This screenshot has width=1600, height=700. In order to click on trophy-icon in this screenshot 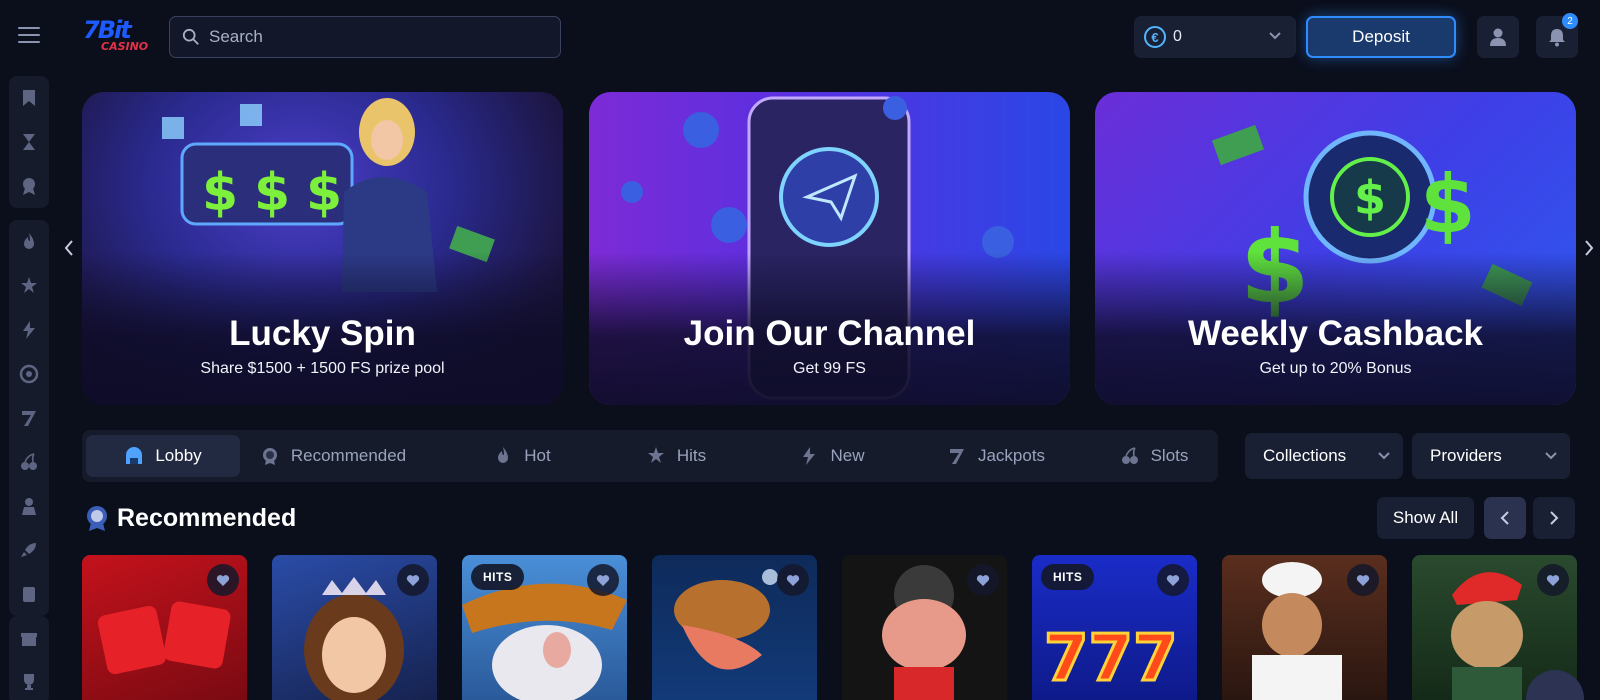, I will do `click(29, 682)`.